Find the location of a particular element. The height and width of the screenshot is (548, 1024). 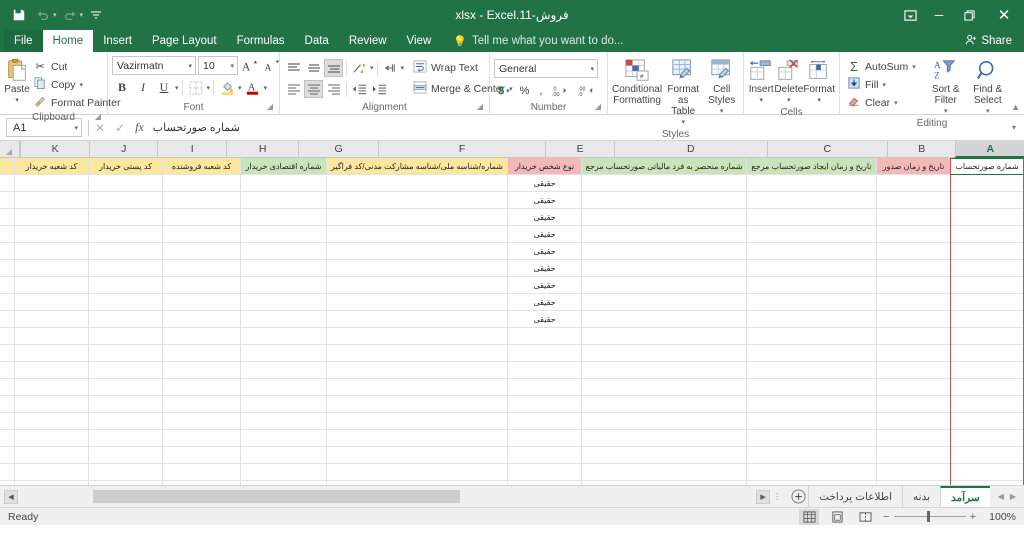

select-all-corner is located at coordinates (10, 149).